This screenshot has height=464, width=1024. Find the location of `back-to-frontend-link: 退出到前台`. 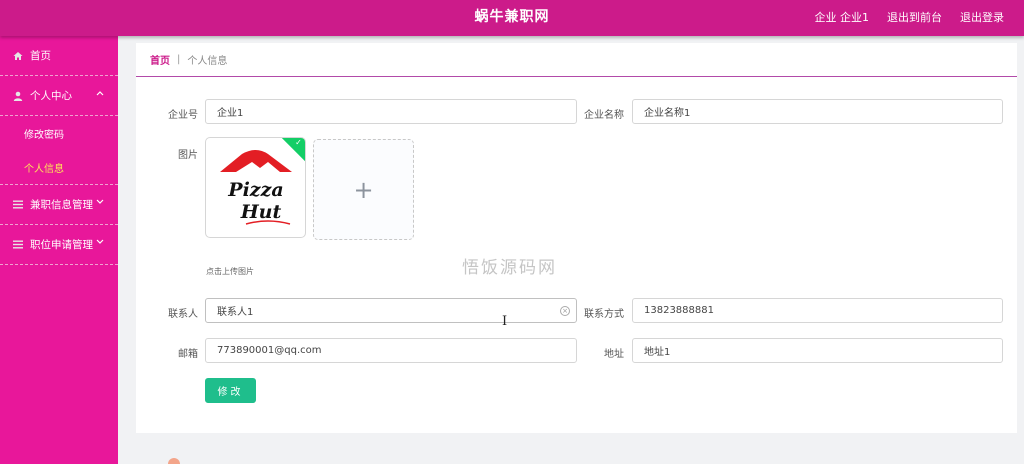

back-to-frontend-link: 退出到前台 is located at coordinates (914, 17).